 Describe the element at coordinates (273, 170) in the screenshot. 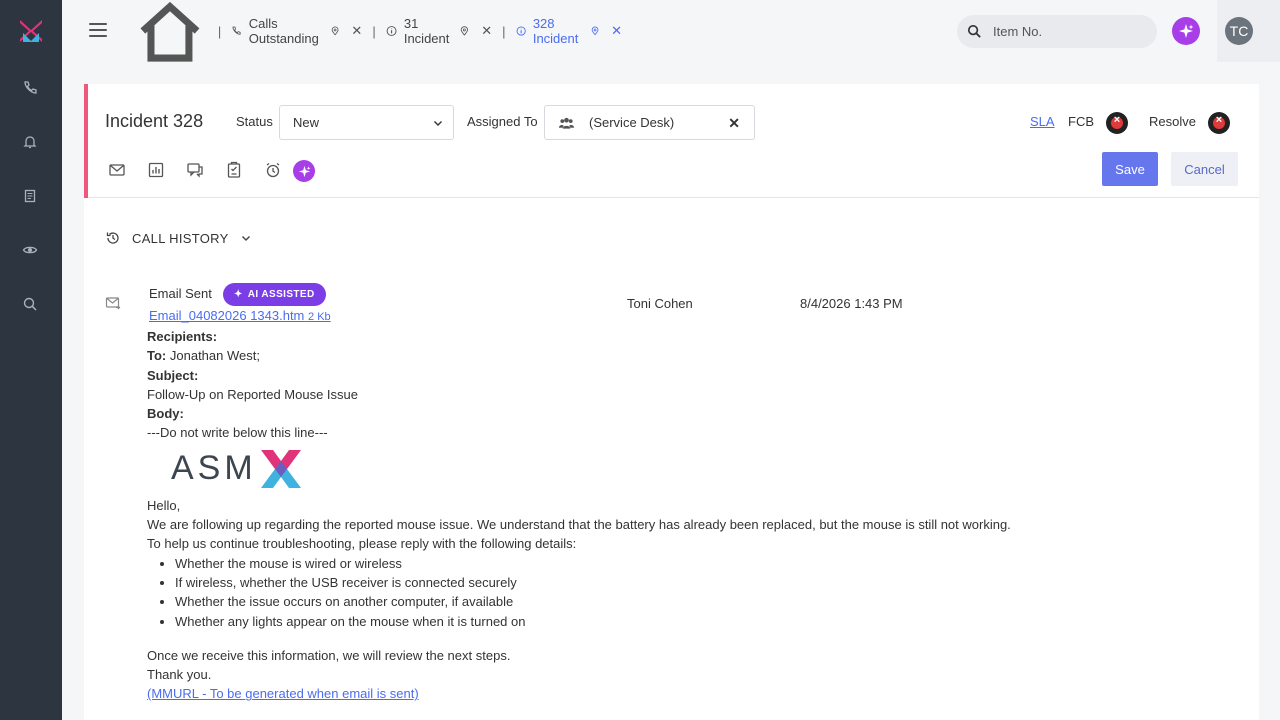

I see `alarm-clock-icon` at that location.